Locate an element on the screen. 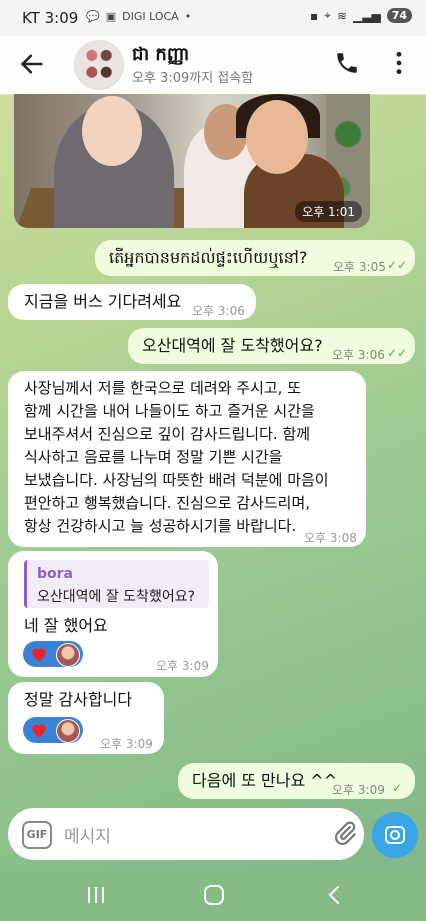 Image resolution: width=426 pixels, height=921 pixels. wifi-icon: ≋ is located at coordinates (341, 15).